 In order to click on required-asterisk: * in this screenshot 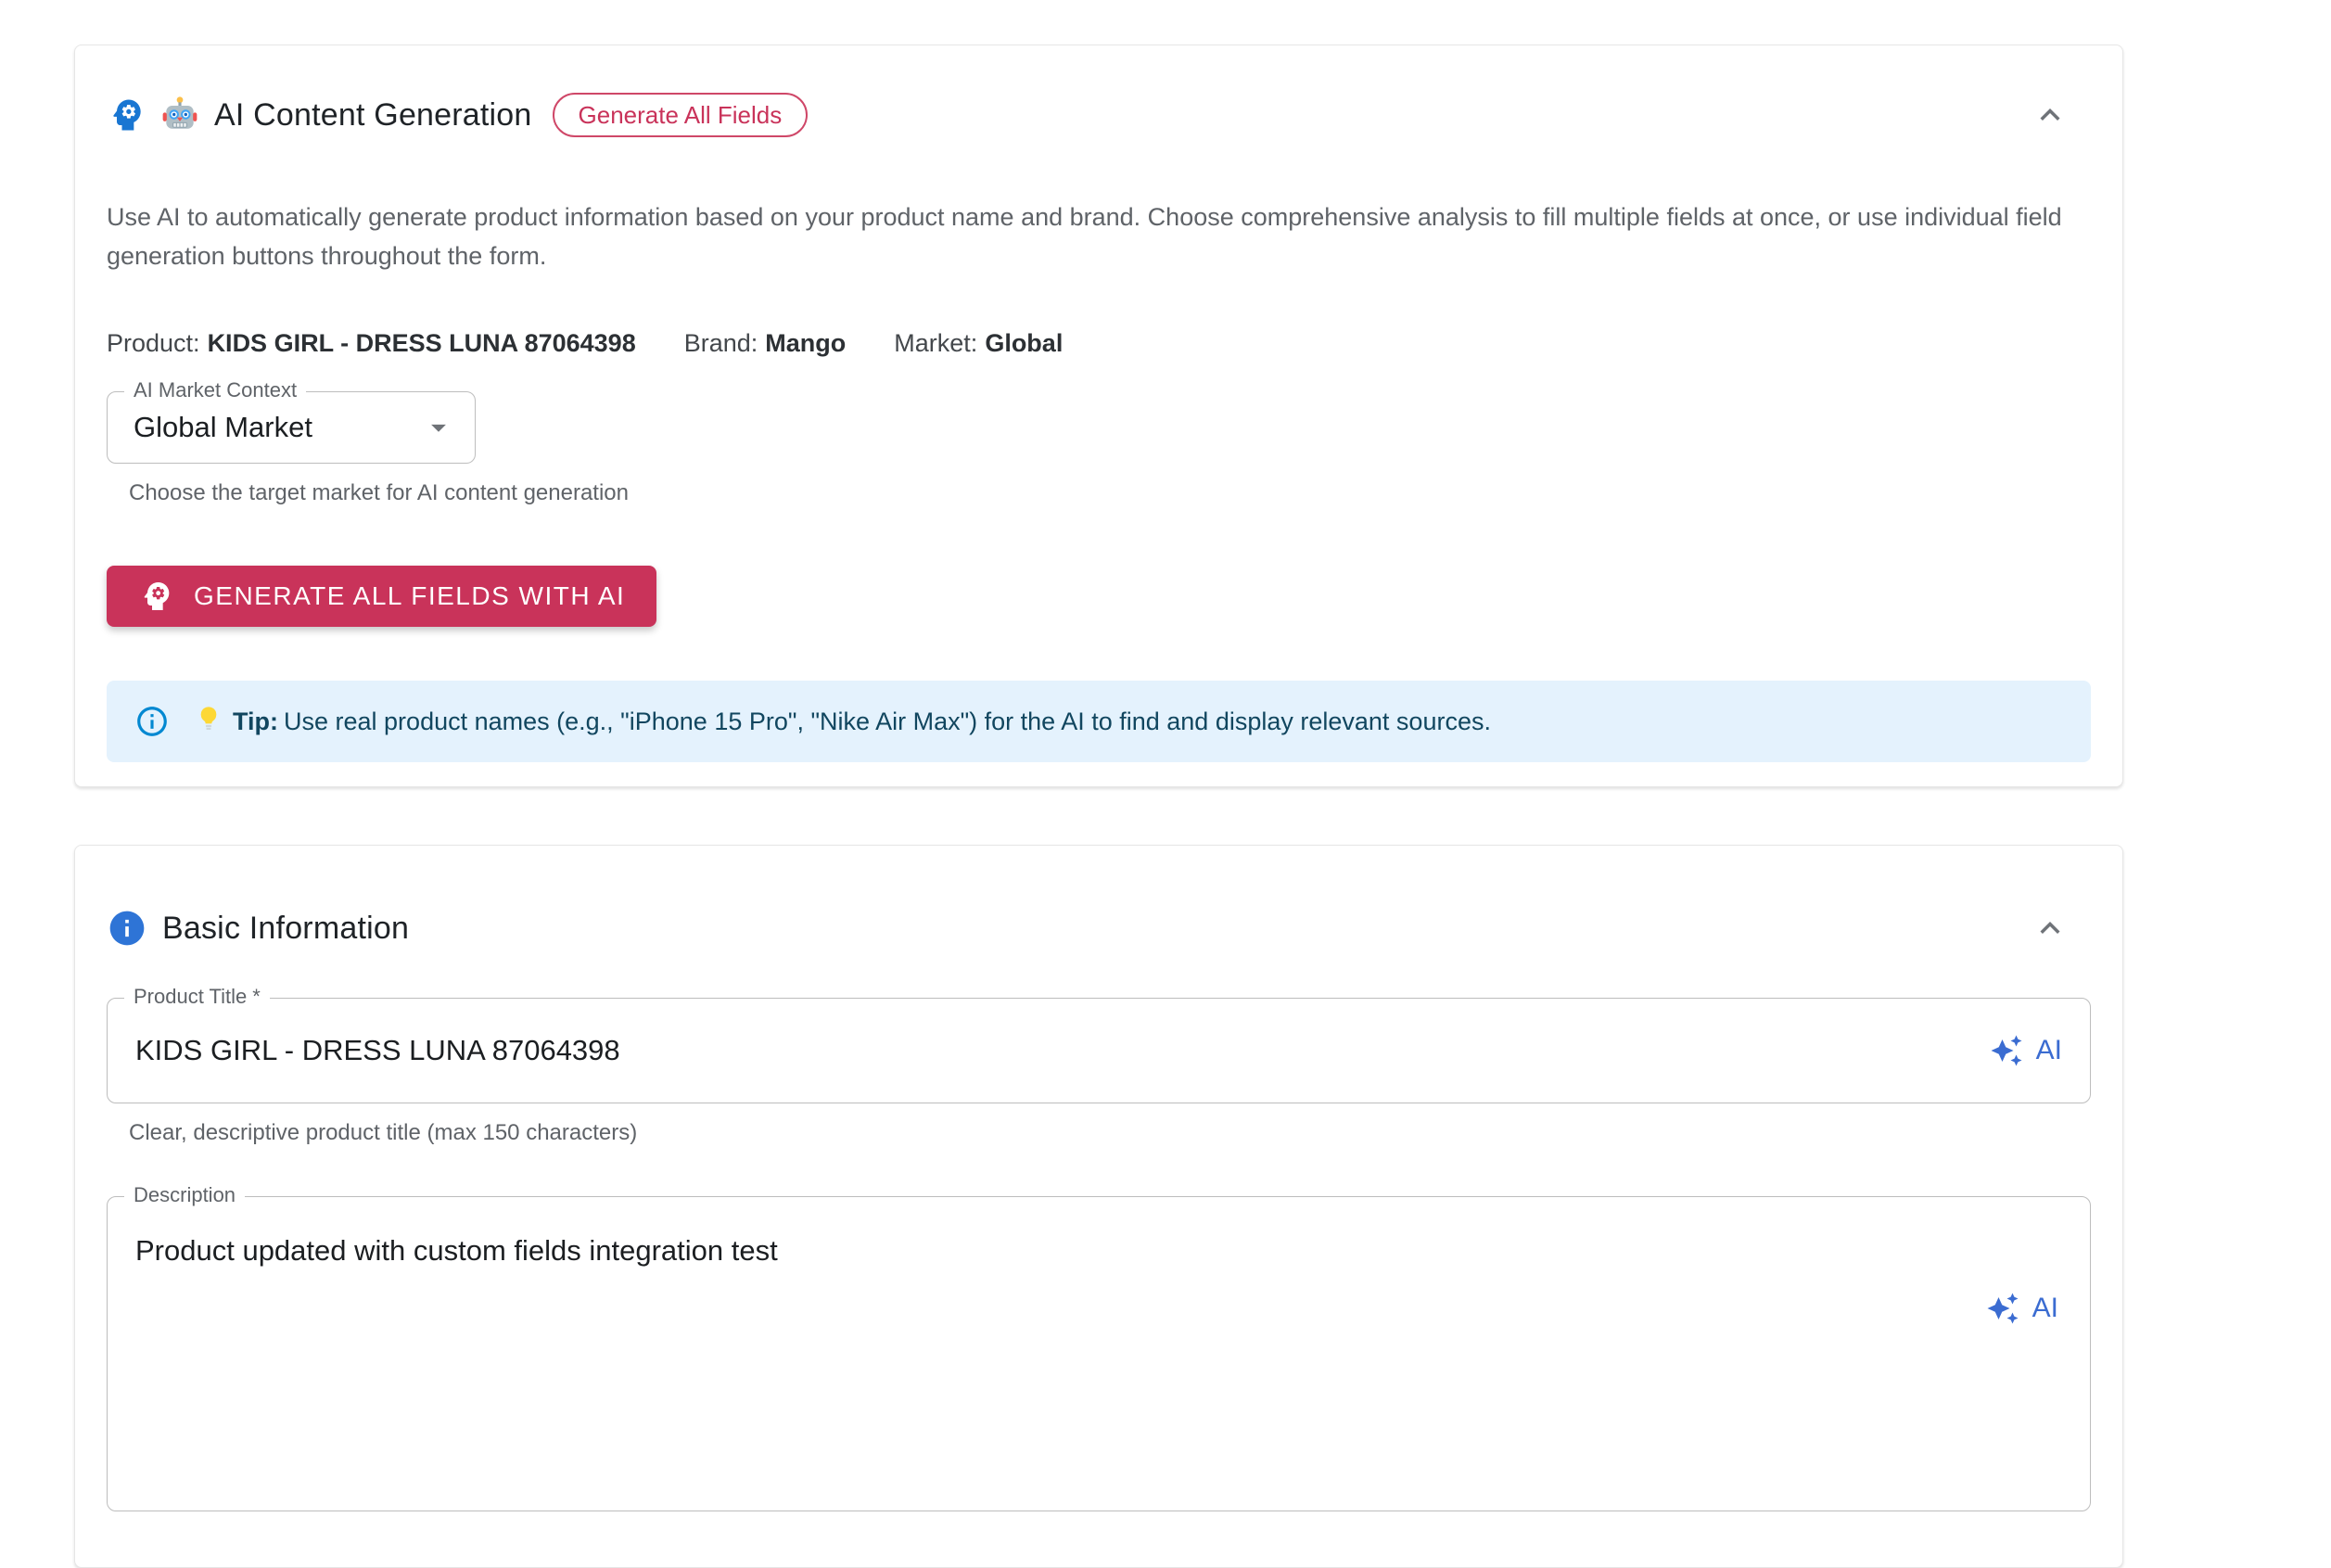, I will do `click(256, 996)`.